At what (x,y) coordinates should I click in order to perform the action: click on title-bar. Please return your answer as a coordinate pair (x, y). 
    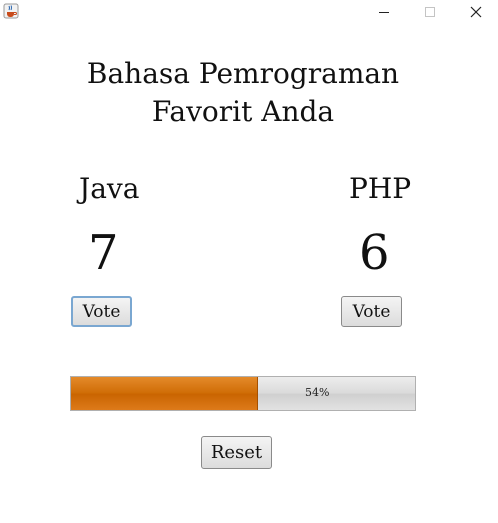
    Looking at the image, I should click on (249, 12).